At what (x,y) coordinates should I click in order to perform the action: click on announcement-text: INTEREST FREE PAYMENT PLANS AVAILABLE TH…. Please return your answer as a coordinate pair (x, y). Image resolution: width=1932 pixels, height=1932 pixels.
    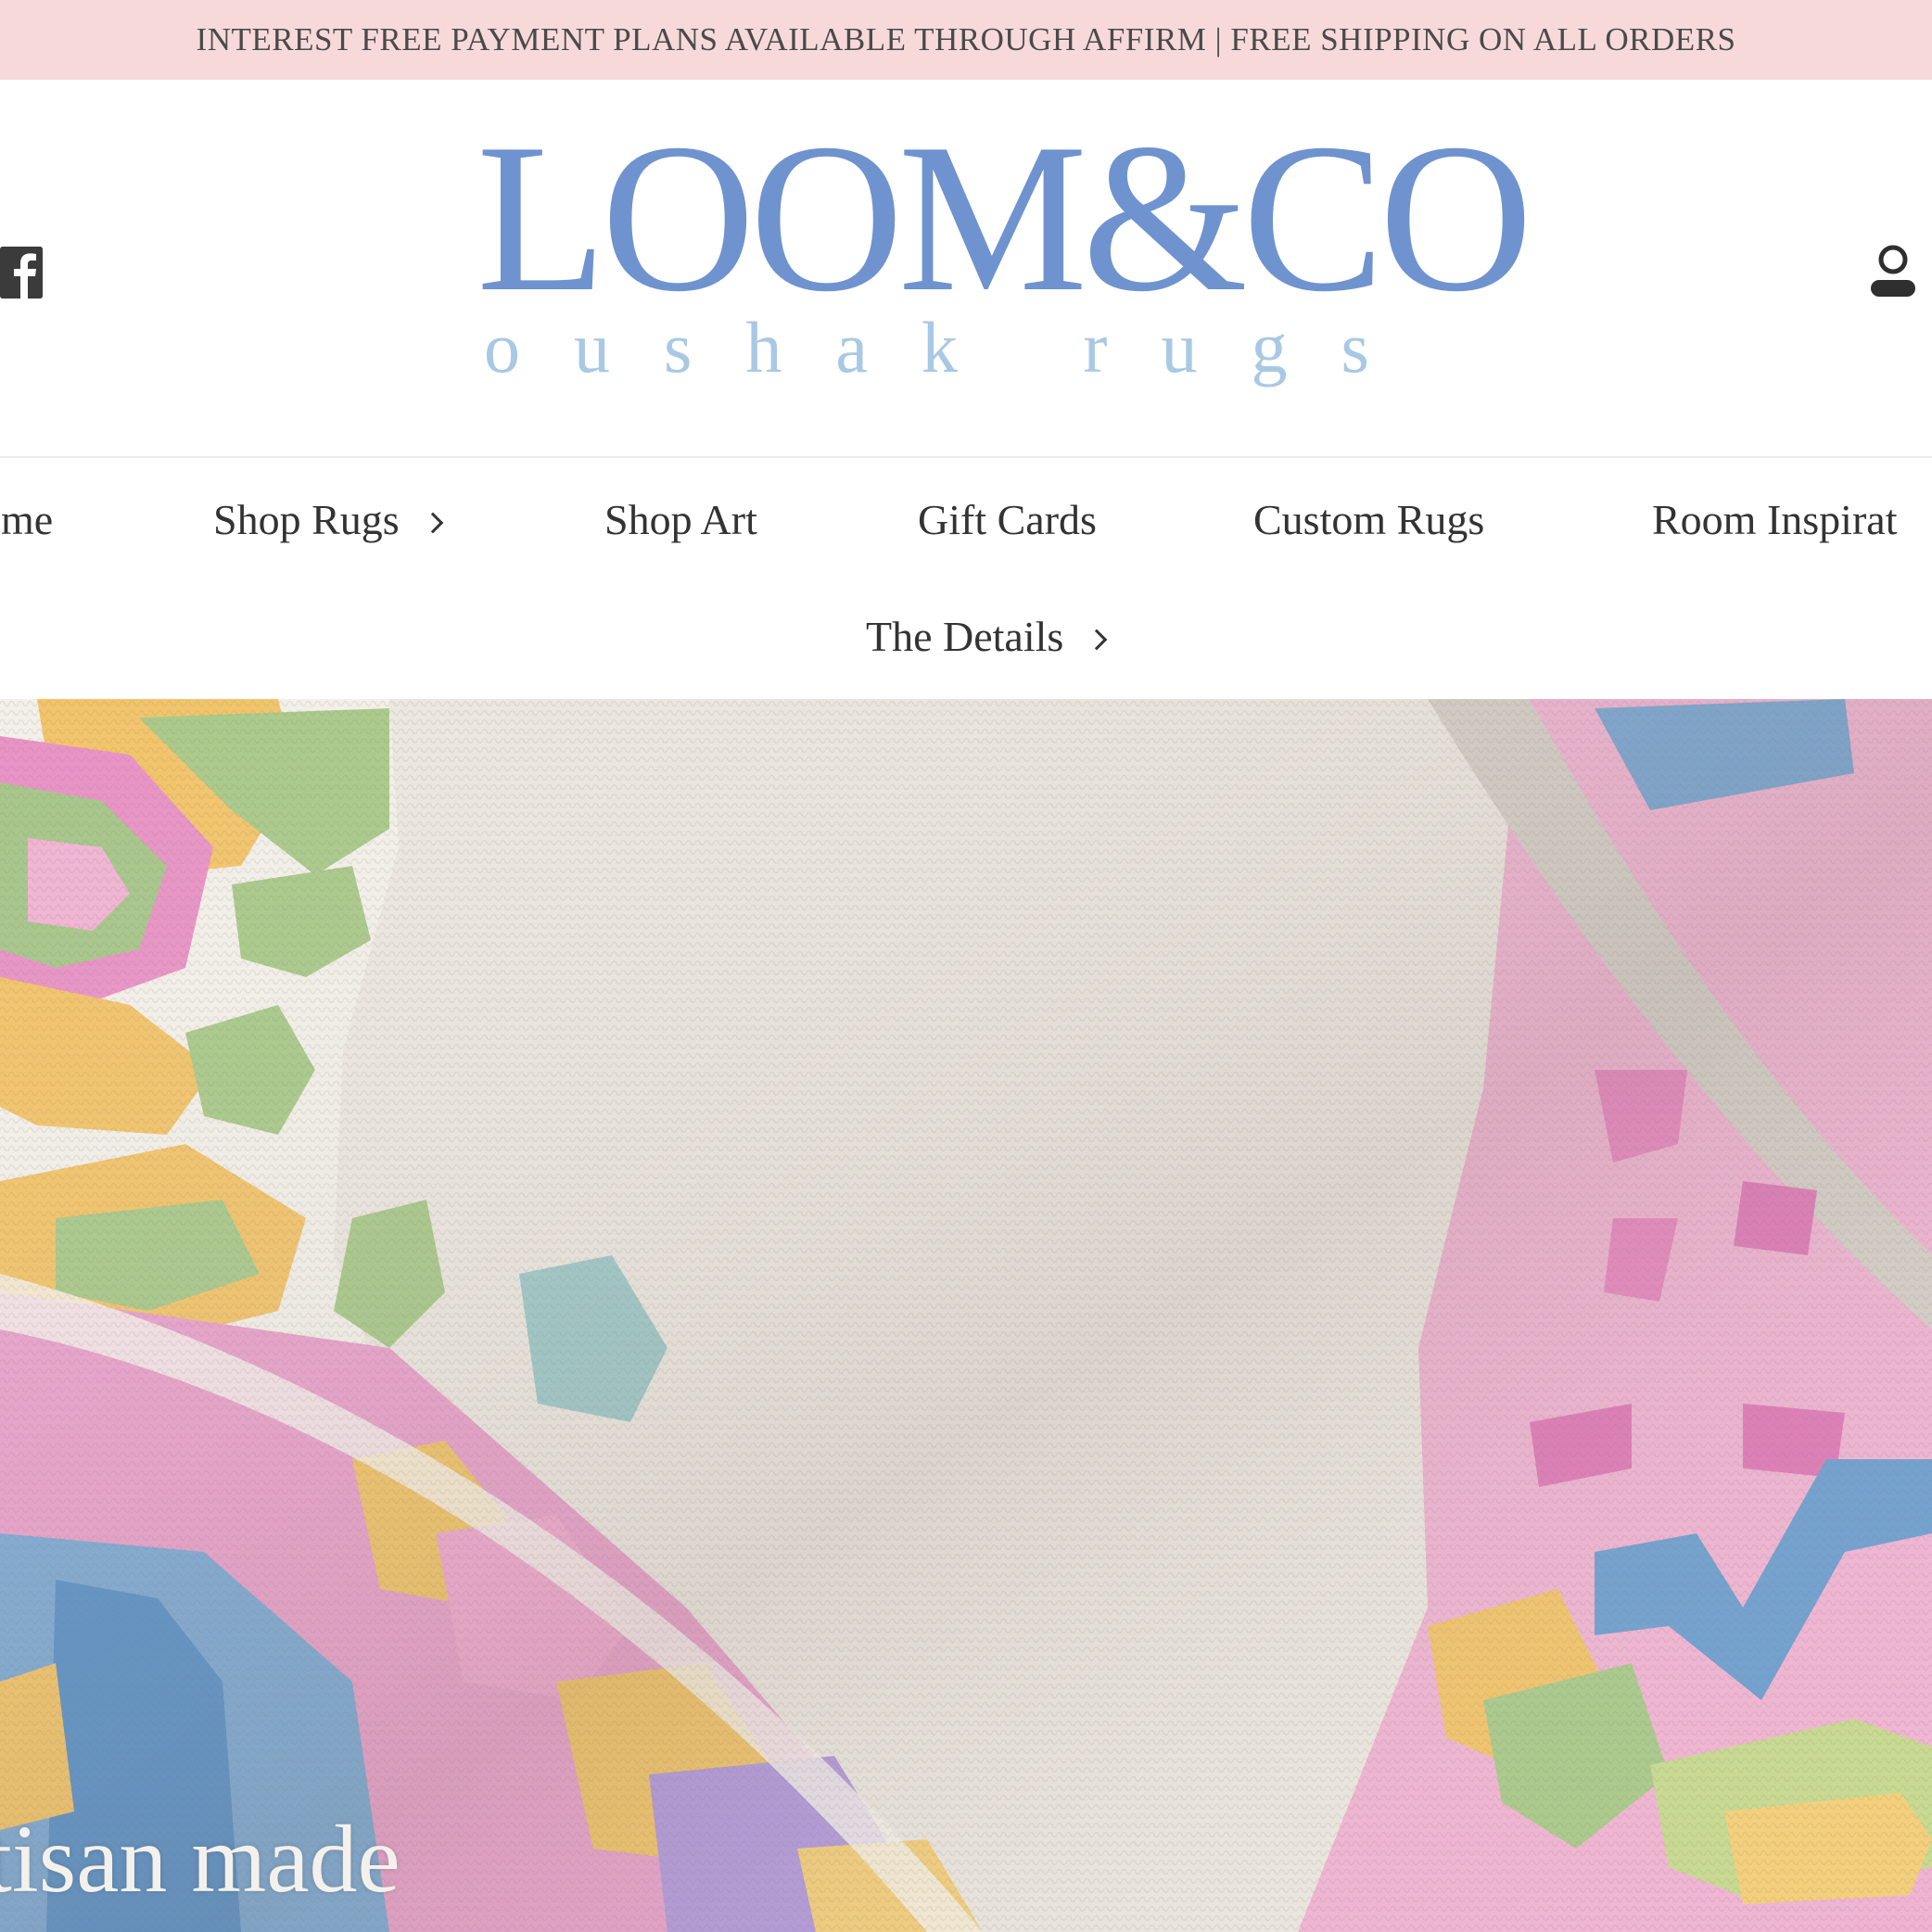
    Looking at the image, I should click on (966, 39).